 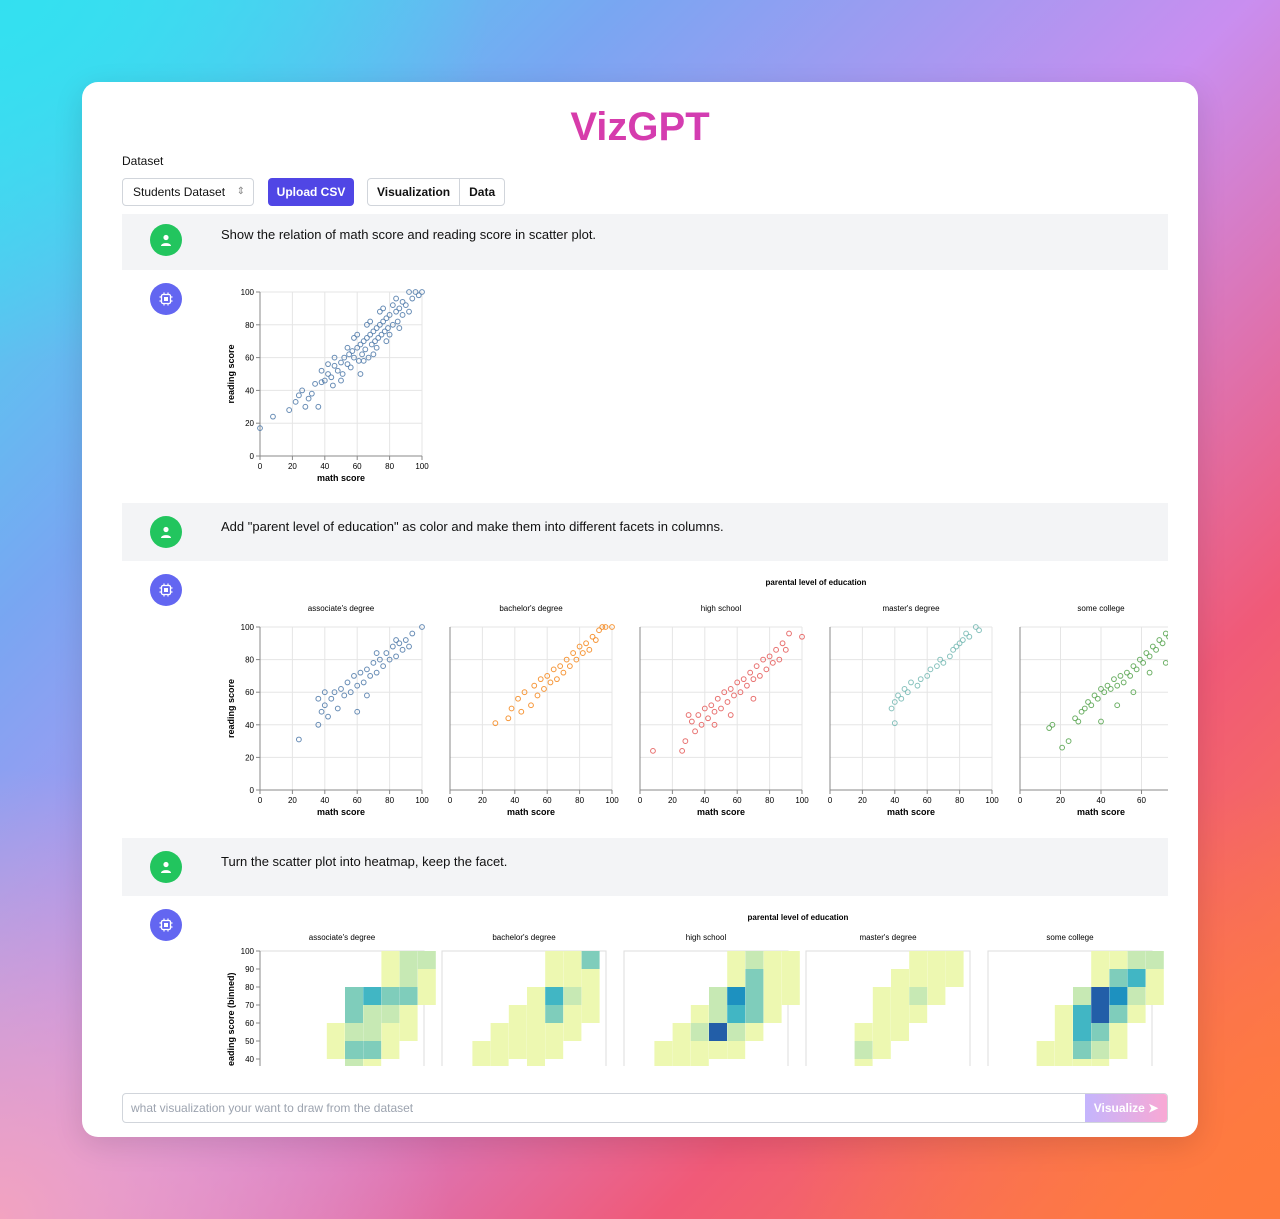 What do you see at coordinates (249, 390) in the screenshot?
I see `y-tick-label: 40` at bounding box center [249, 390].